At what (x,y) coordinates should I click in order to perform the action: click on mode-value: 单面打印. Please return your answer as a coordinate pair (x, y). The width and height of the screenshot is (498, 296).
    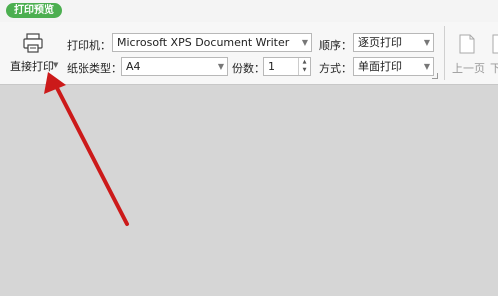
    Looking at the image, I should click on (380, 66).